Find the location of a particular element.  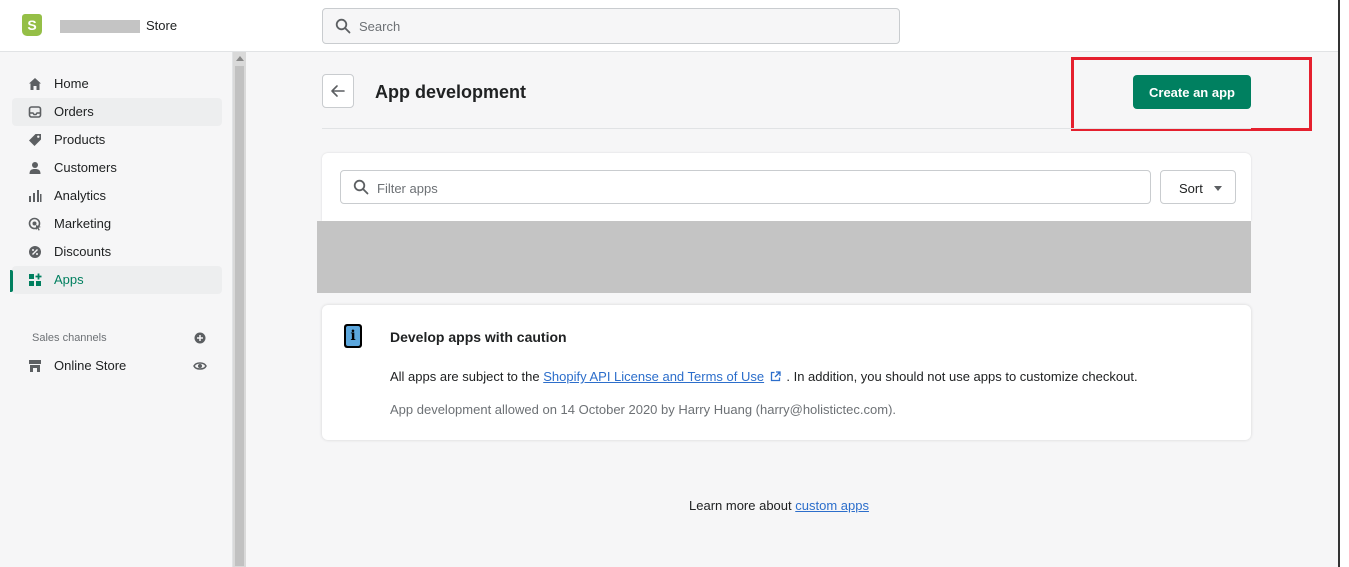

store-name-redacted is located at coordinates (100, 26).